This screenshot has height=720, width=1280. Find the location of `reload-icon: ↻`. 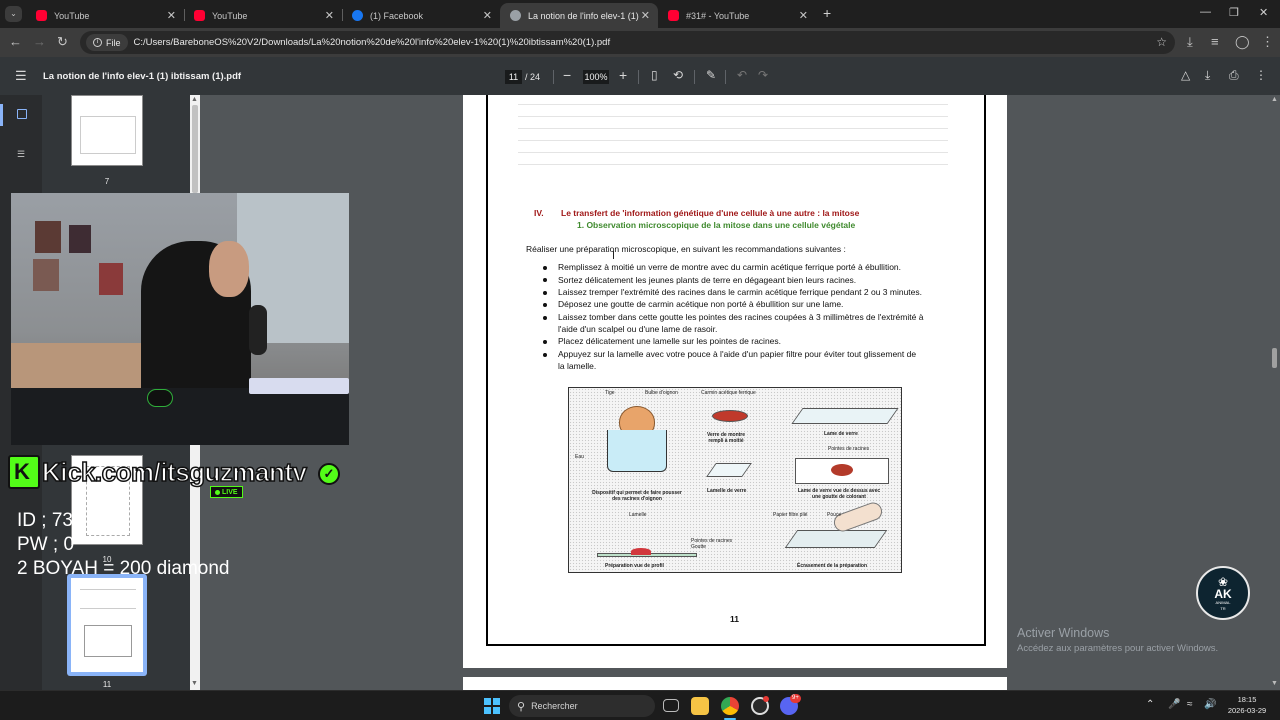

reload-icon: ↻ is located at coordinates (62, 42).